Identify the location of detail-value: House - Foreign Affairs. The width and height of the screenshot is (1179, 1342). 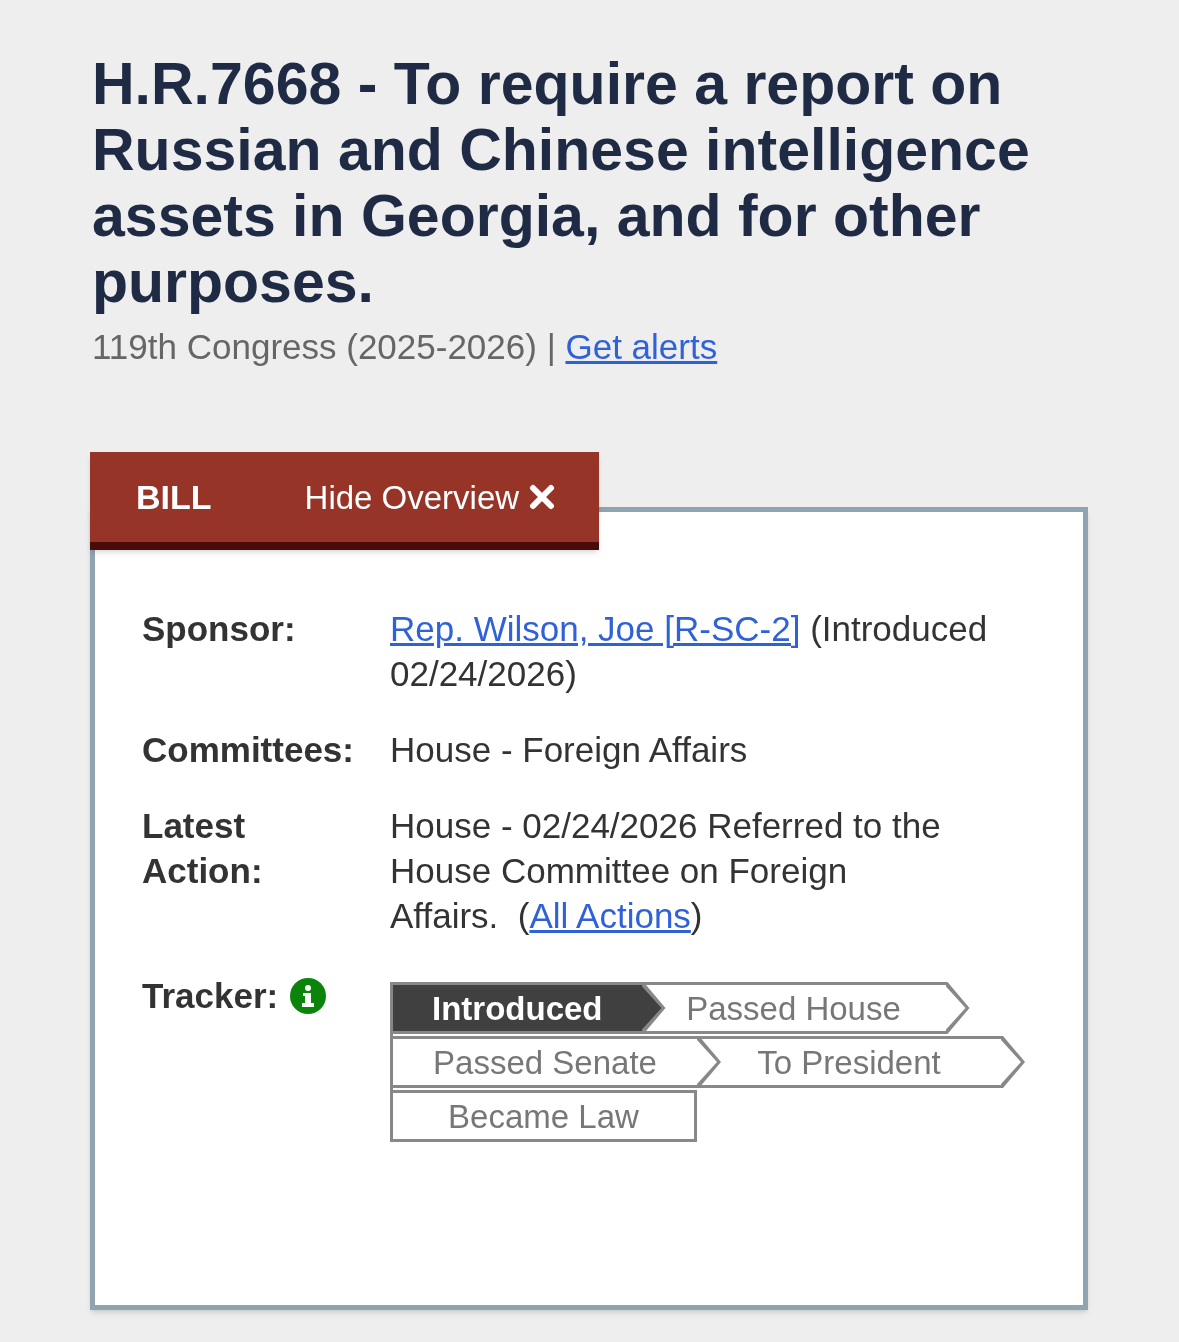
(569, 750).